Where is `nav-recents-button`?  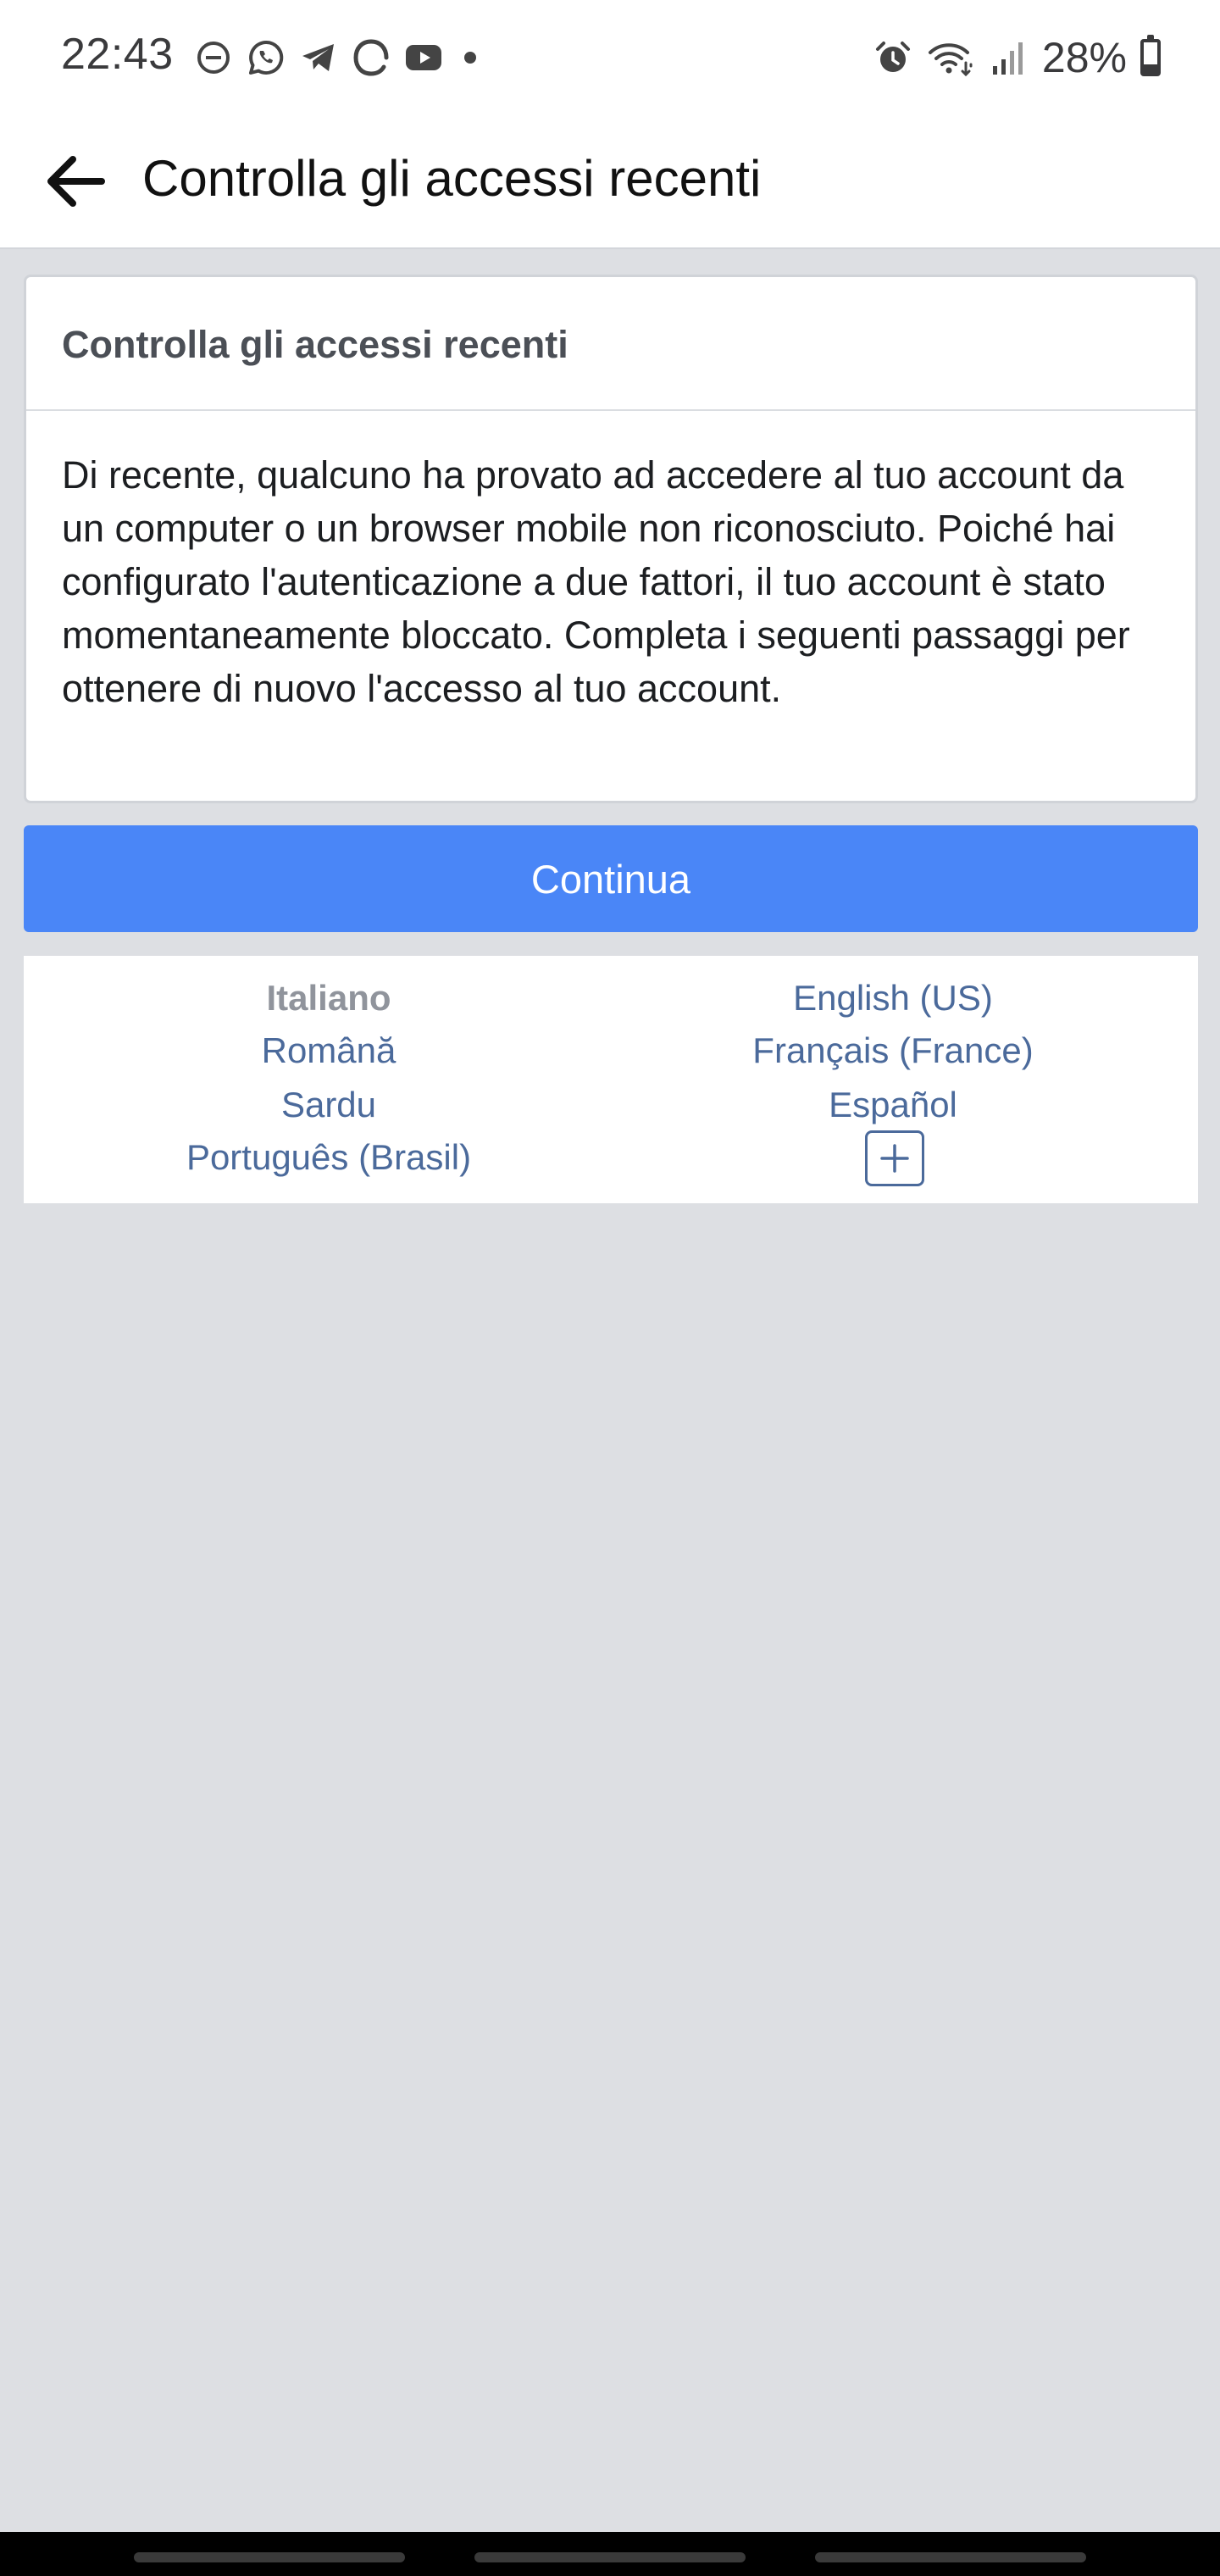
nav-recents-button is located at coordinates (269, 2557).